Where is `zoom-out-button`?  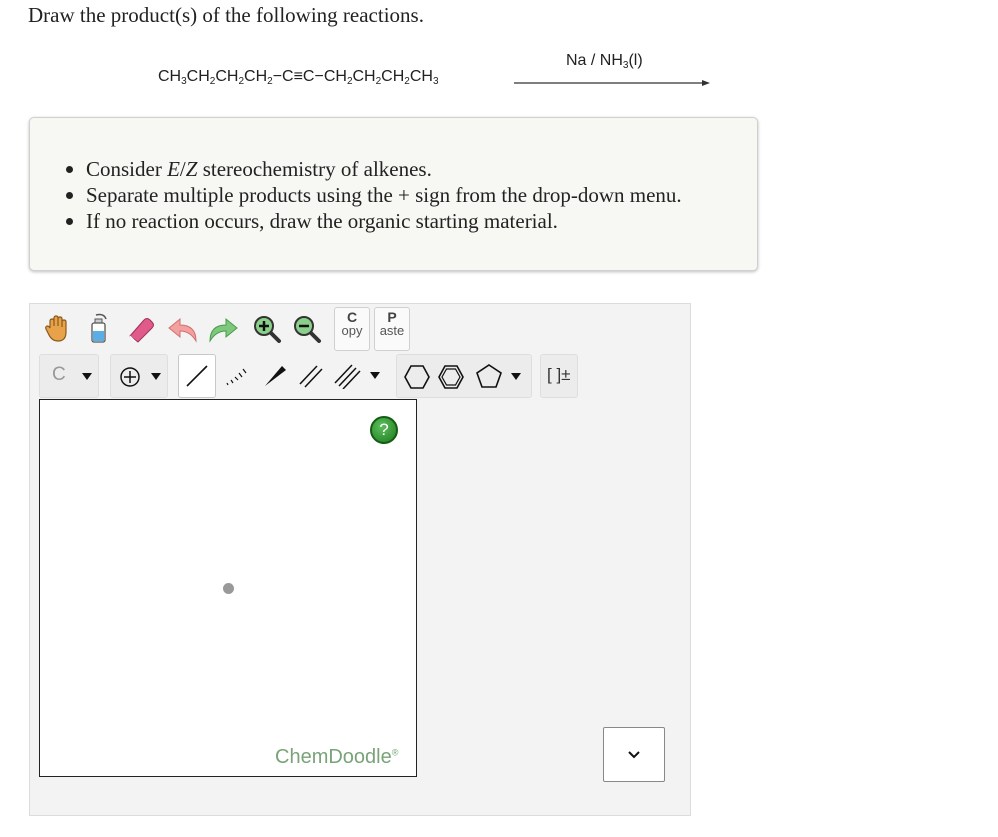
zoom-out-button is located at coordinates (307, 329).